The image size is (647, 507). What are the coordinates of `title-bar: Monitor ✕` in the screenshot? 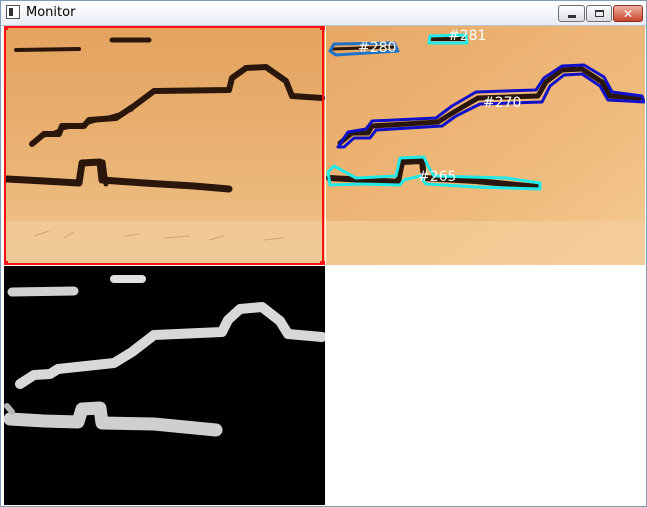 It's located at (323, 13).